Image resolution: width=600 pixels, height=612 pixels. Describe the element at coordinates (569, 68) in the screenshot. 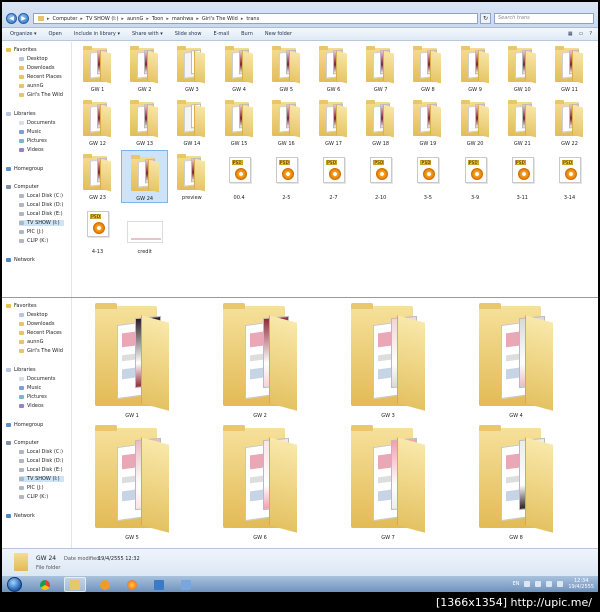

I see `file-item: GW 11` at that location.